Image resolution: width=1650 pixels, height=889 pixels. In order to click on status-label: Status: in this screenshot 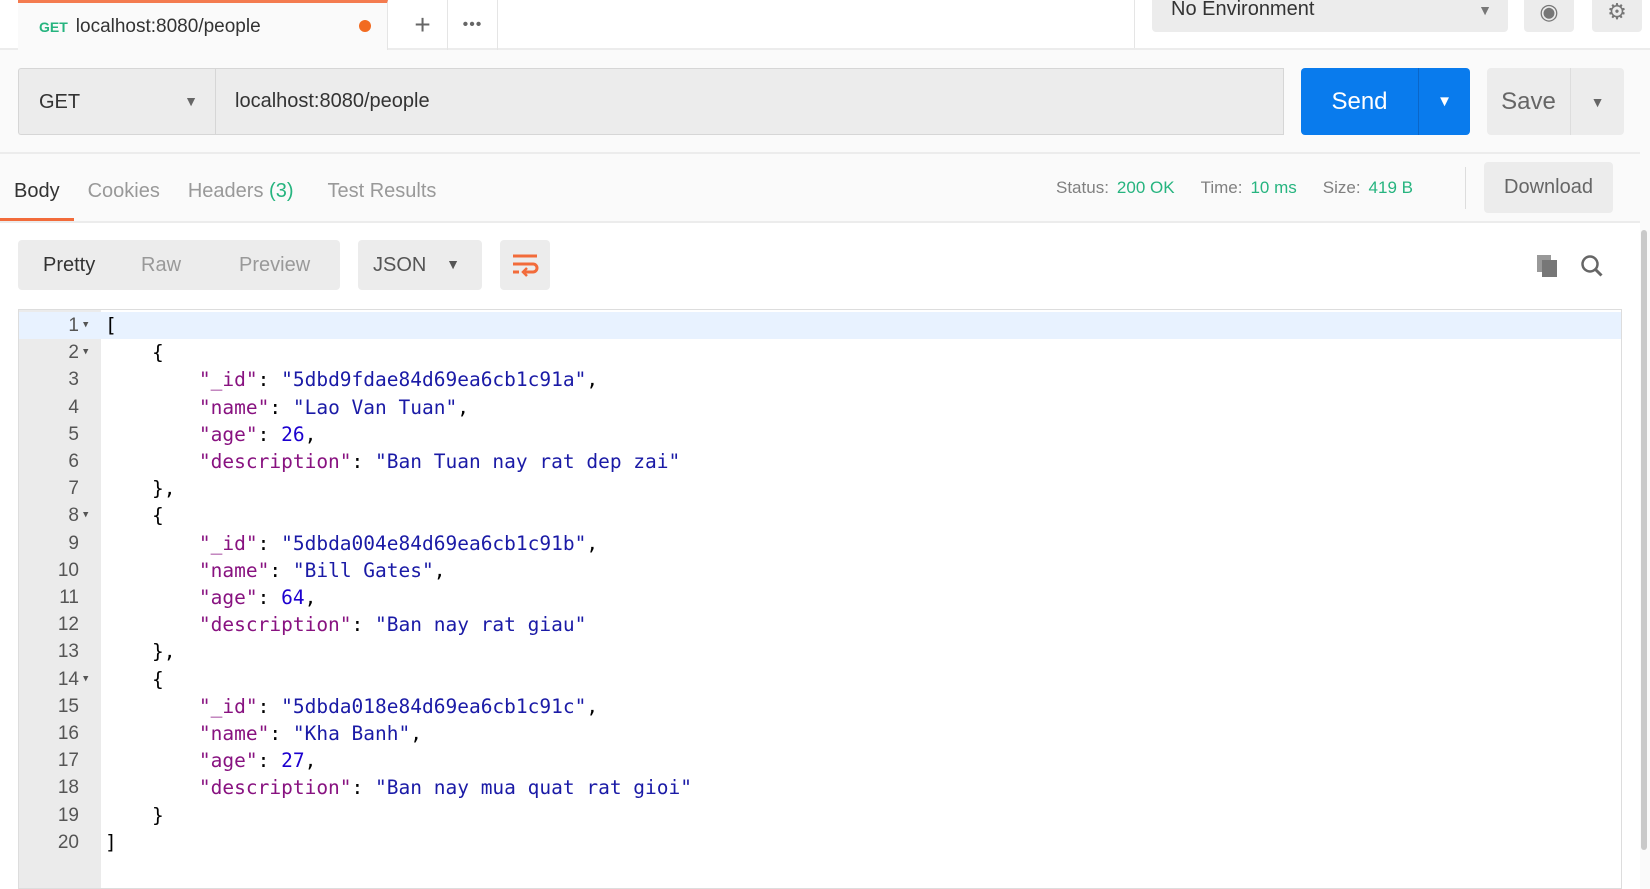, I will do `click(1082, 187)`.